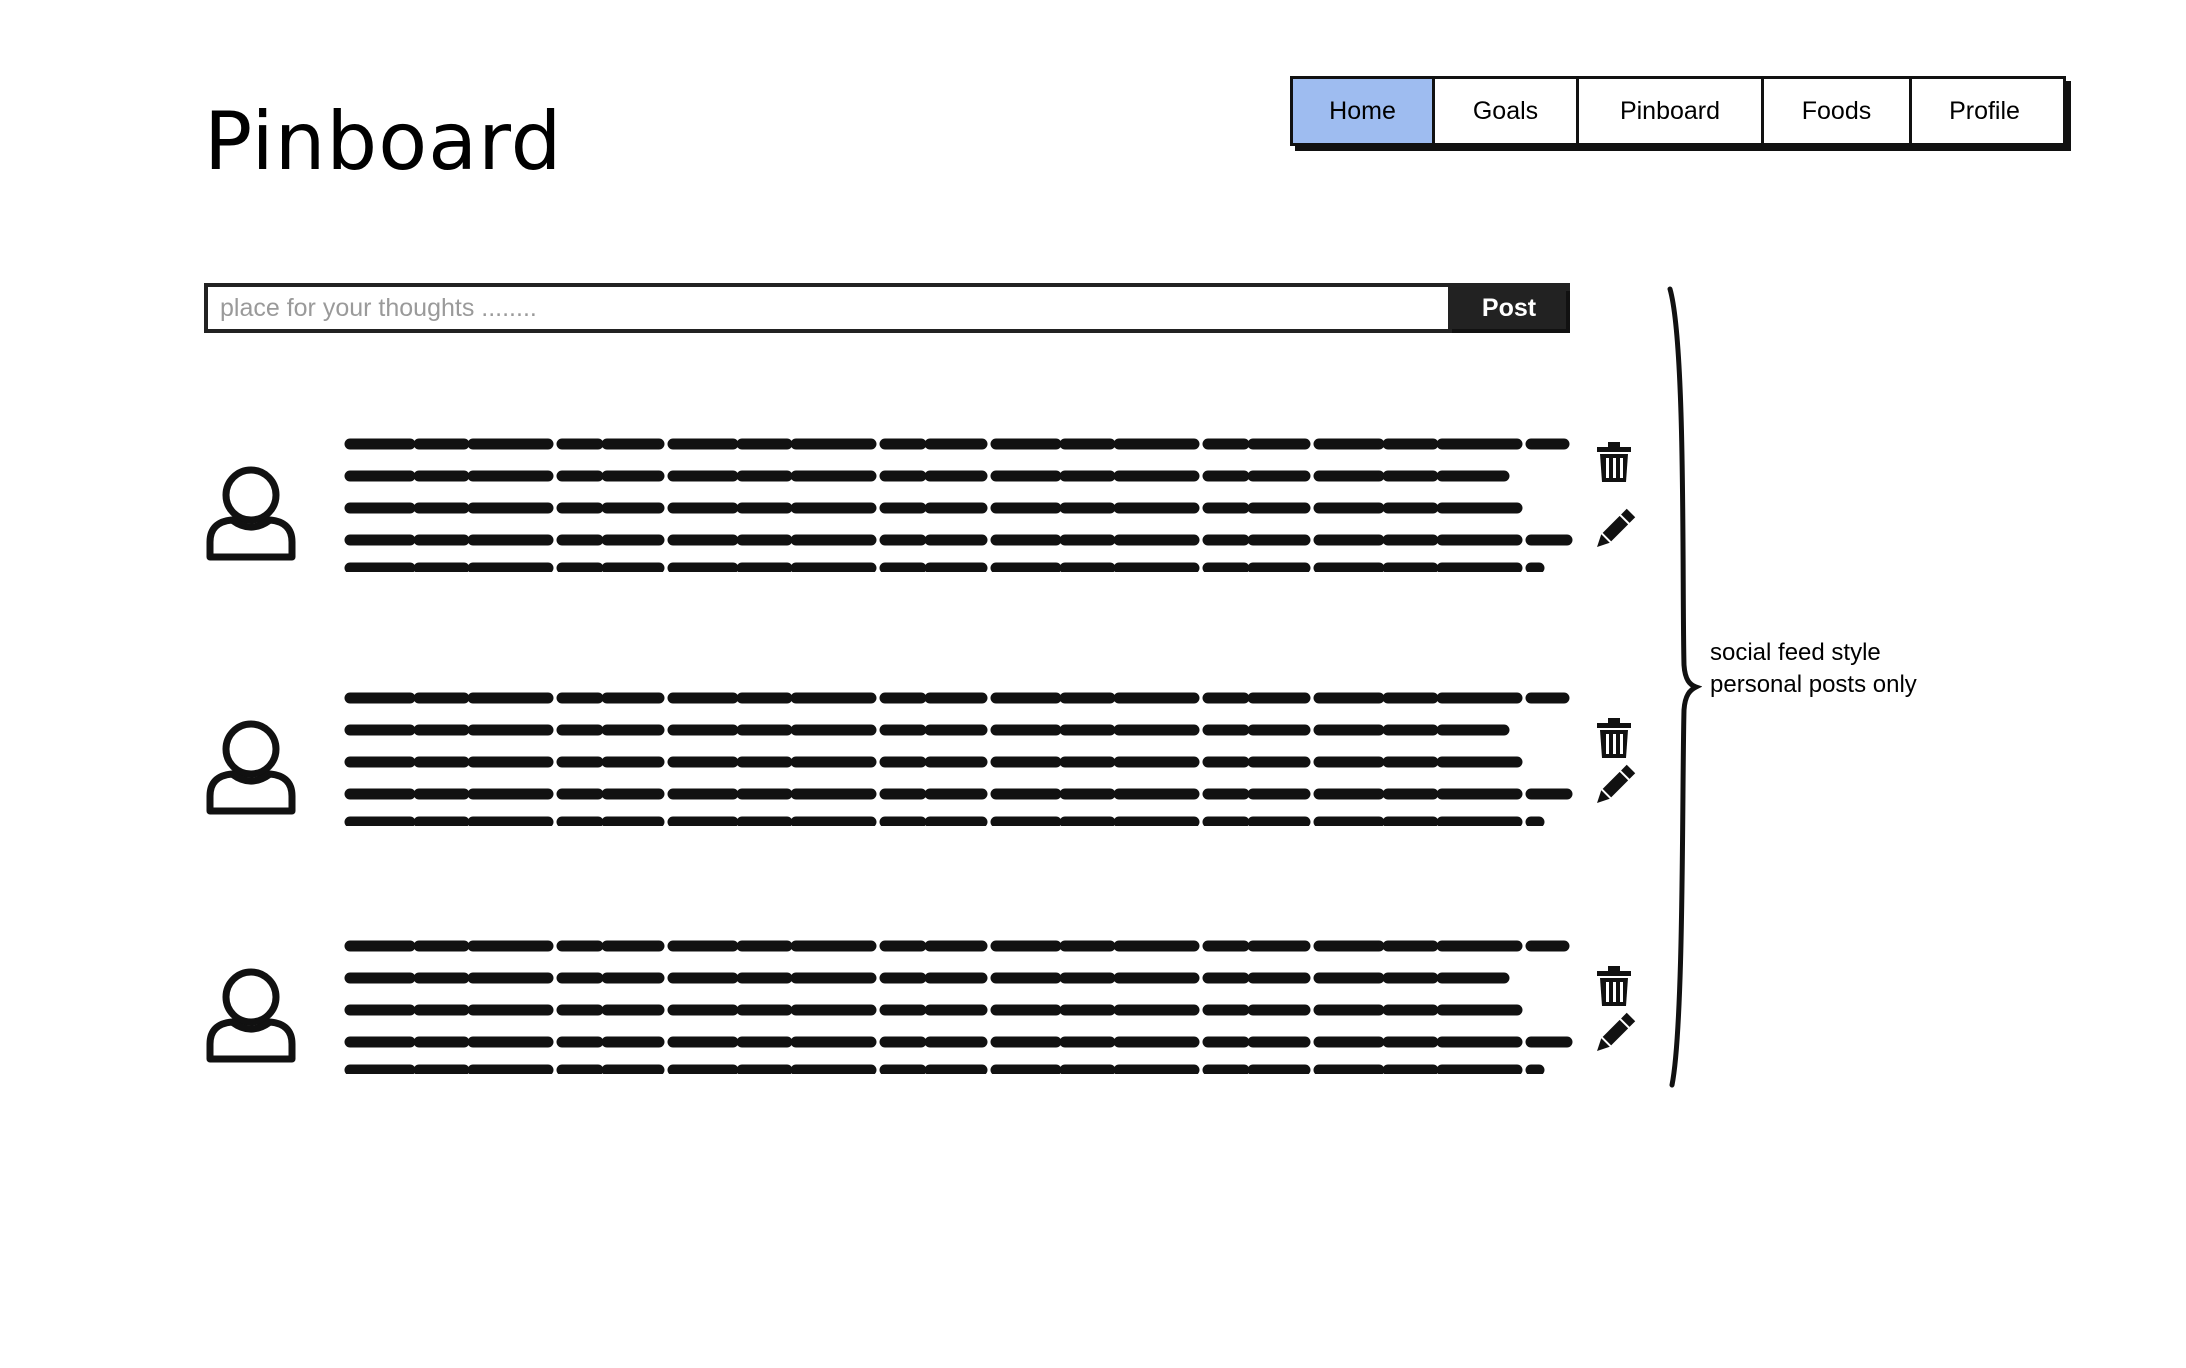  Describe the element at coordinates (1838, 111) in the screenshot. I see `nav-tab-foods: Foods` at that location.